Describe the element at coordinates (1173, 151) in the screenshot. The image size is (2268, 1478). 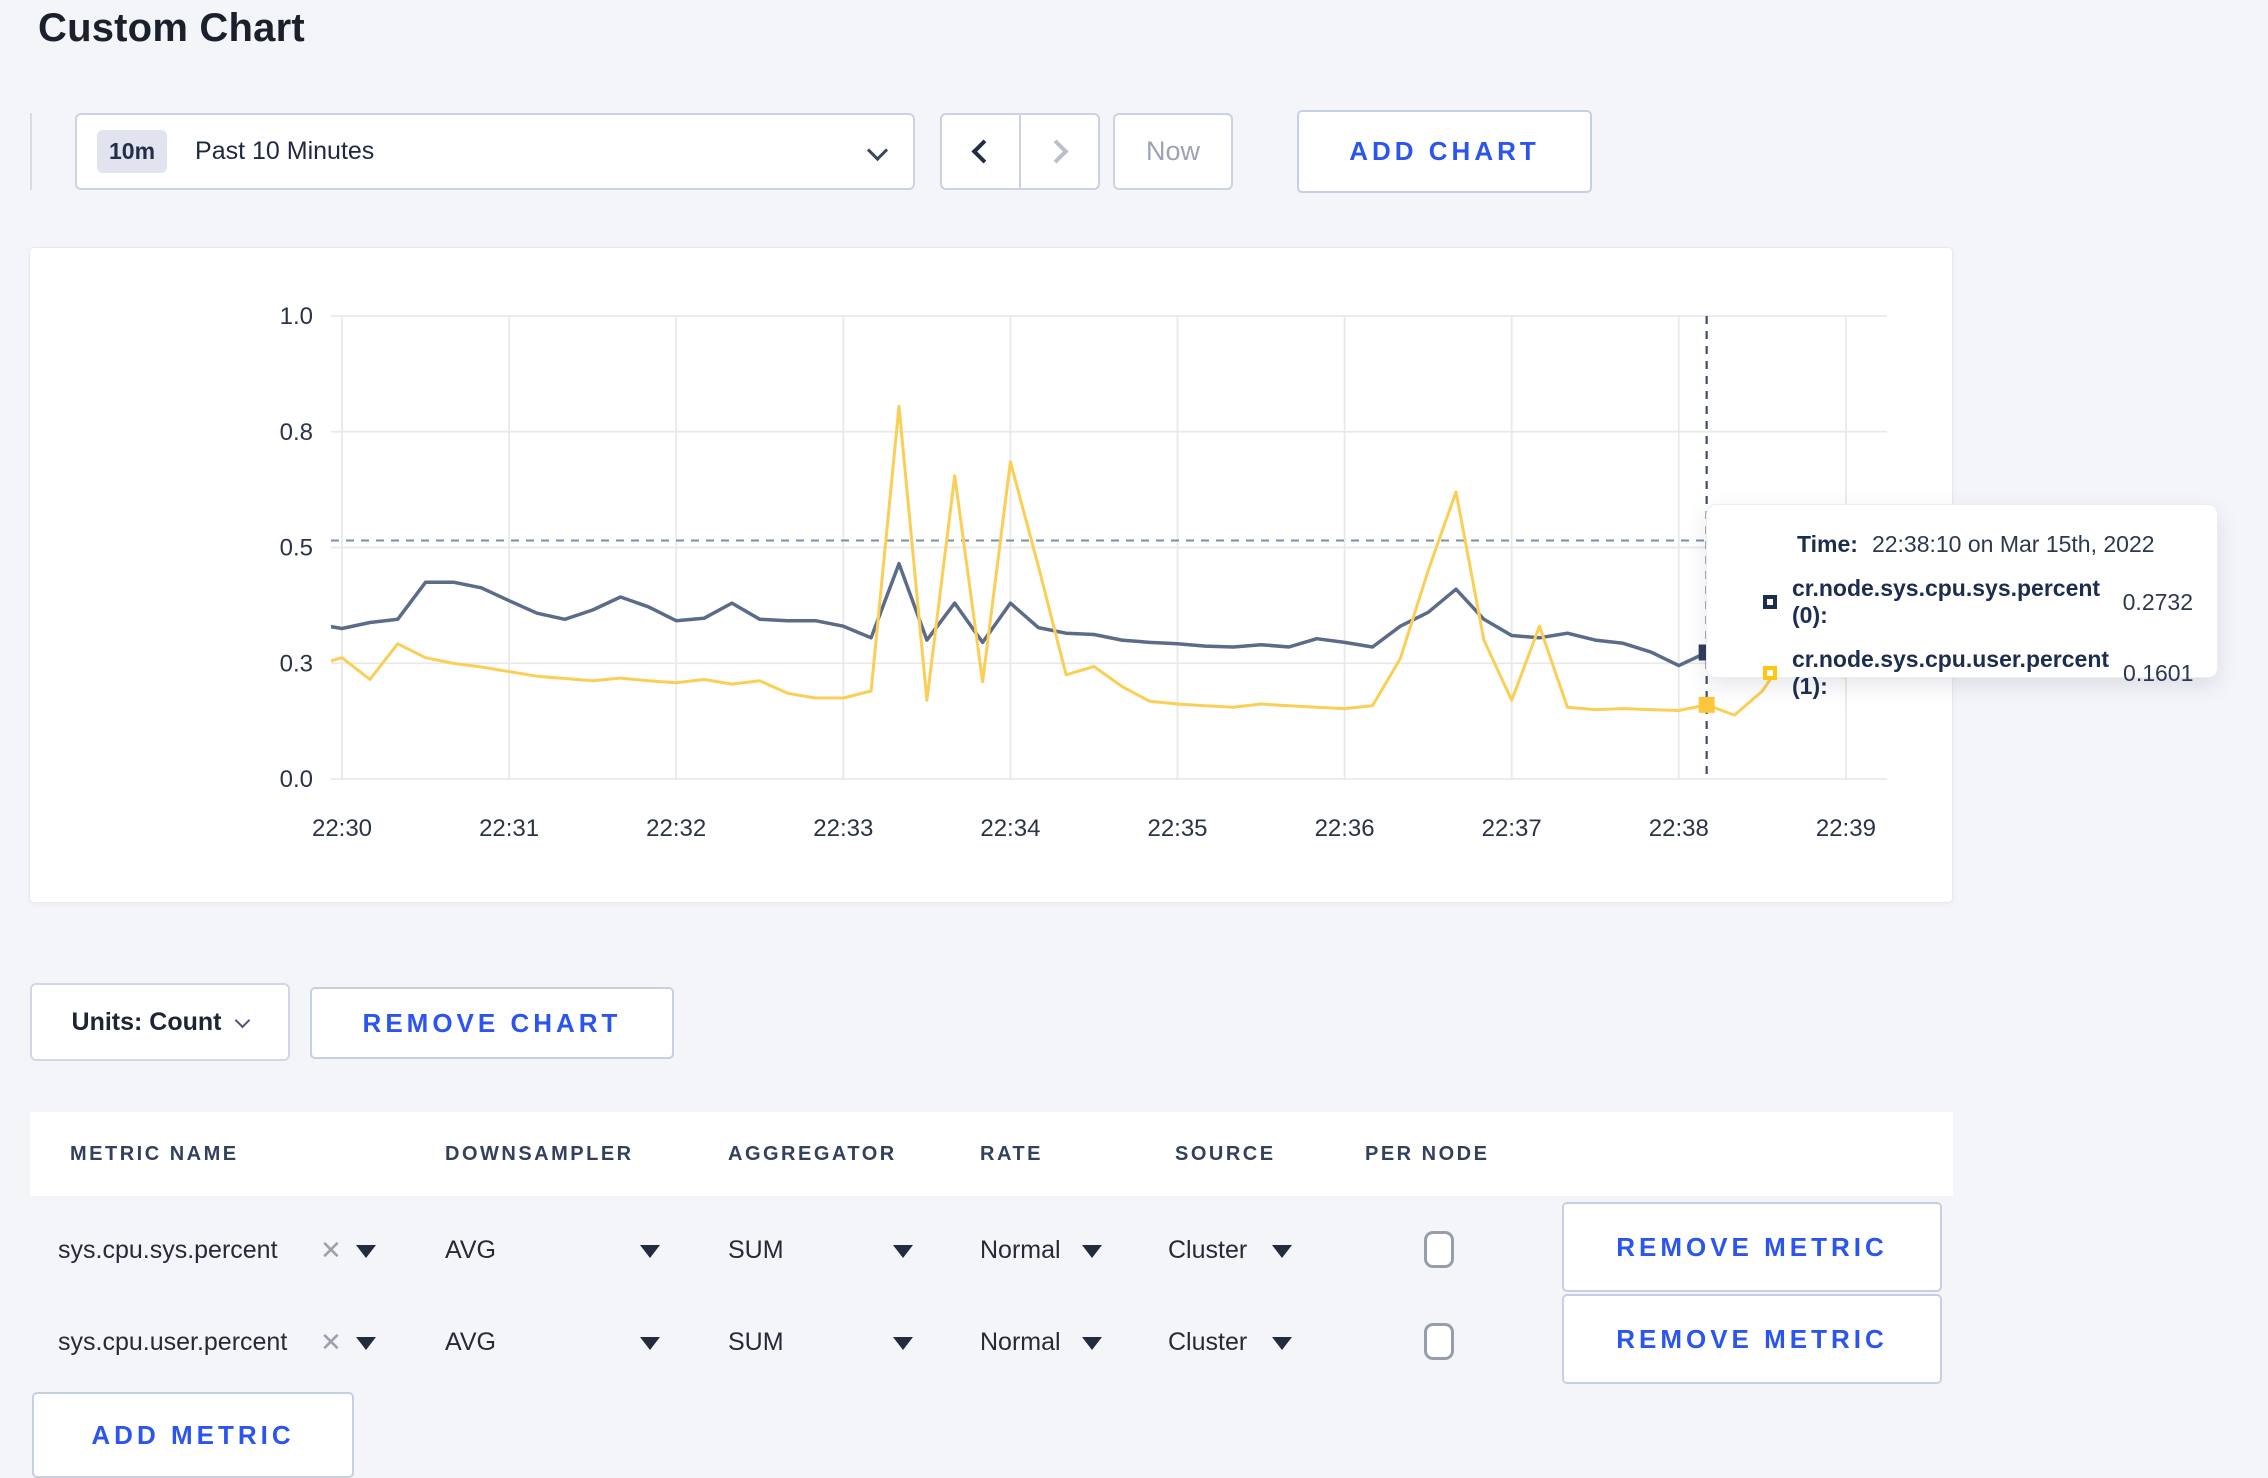
I see `now-button: Now` at that location.